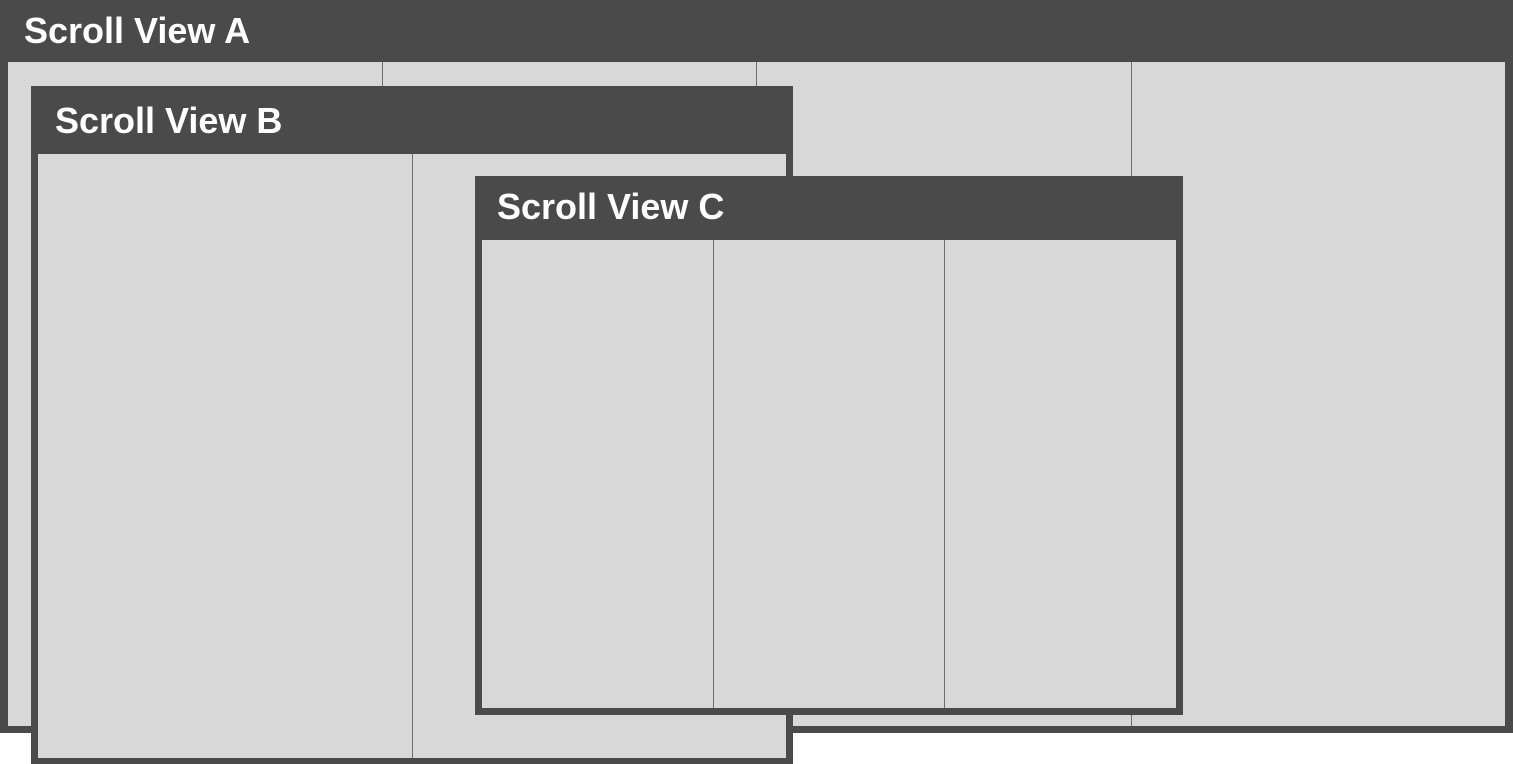 The height and width of the screenshot is (764, 1513). What do you see at coordinates (137, 30) in the screenshot?
I see `scroll-view-a-title: Scroll View A` at bounding box center [137, 30].